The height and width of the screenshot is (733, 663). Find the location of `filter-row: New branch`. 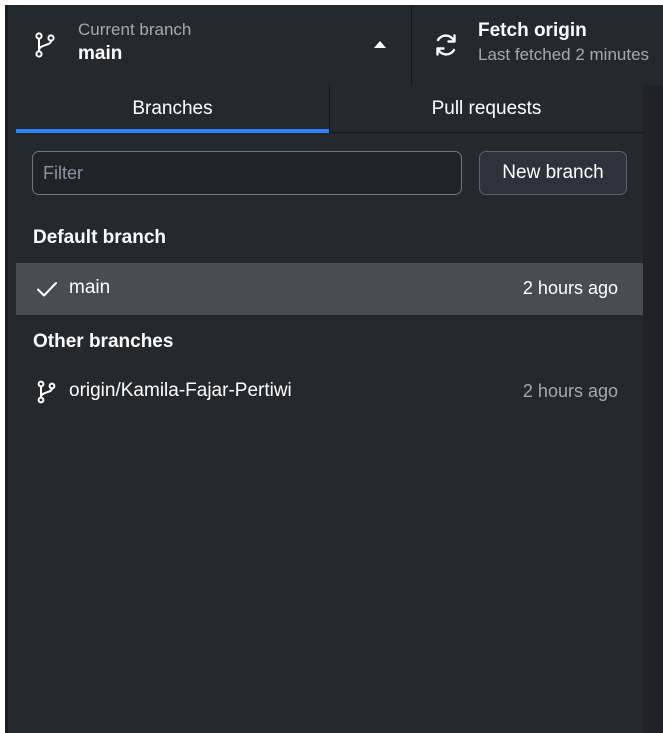

filter-row: New branch is located at coordinates (329, 173).